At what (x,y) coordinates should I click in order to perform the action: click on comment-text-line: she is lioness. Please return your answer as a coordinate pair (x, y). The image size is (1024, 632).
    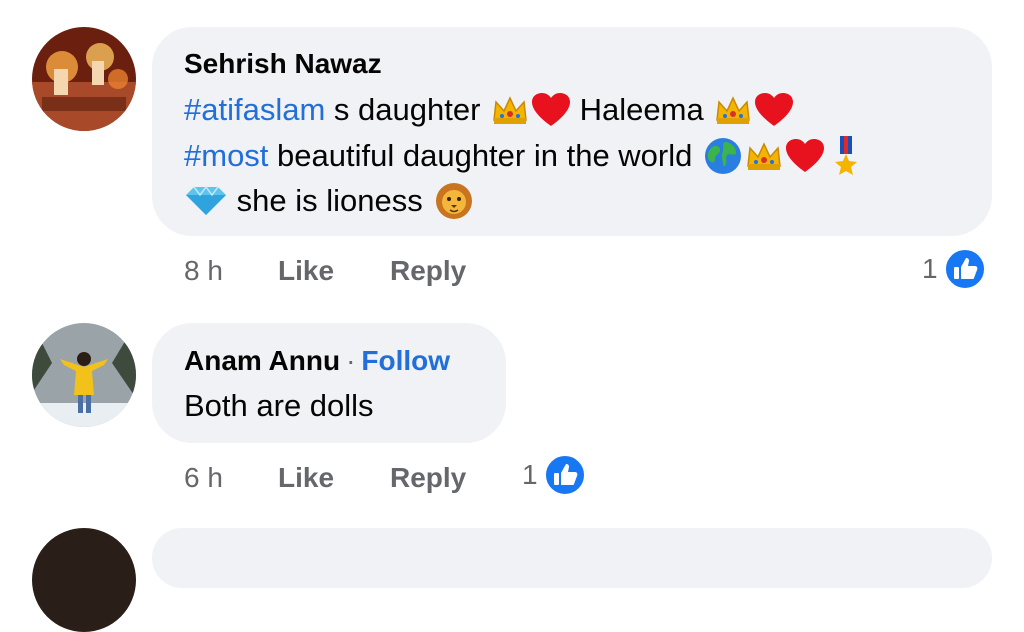
    Looking at the image, I should click on (329, 201).